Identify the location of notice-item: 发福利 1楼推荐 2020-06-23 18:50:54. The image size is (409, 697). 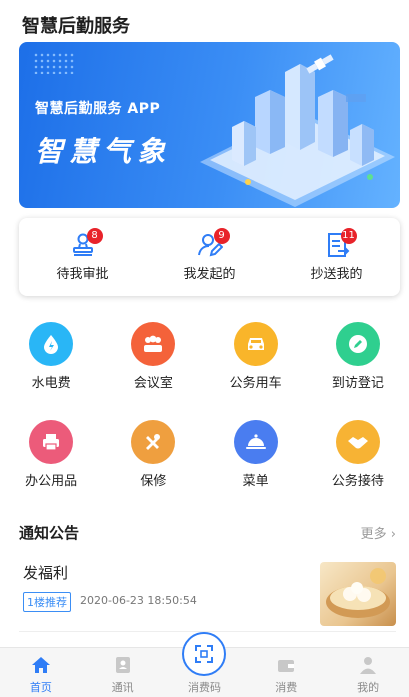
(207, 594).